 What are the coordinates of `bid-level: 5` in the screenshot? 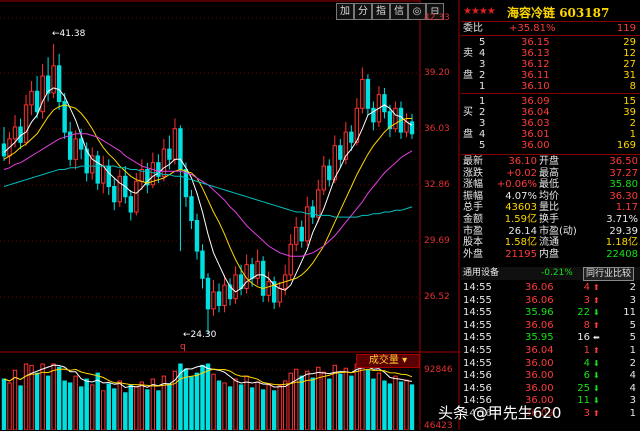 It's located at (482, 145).